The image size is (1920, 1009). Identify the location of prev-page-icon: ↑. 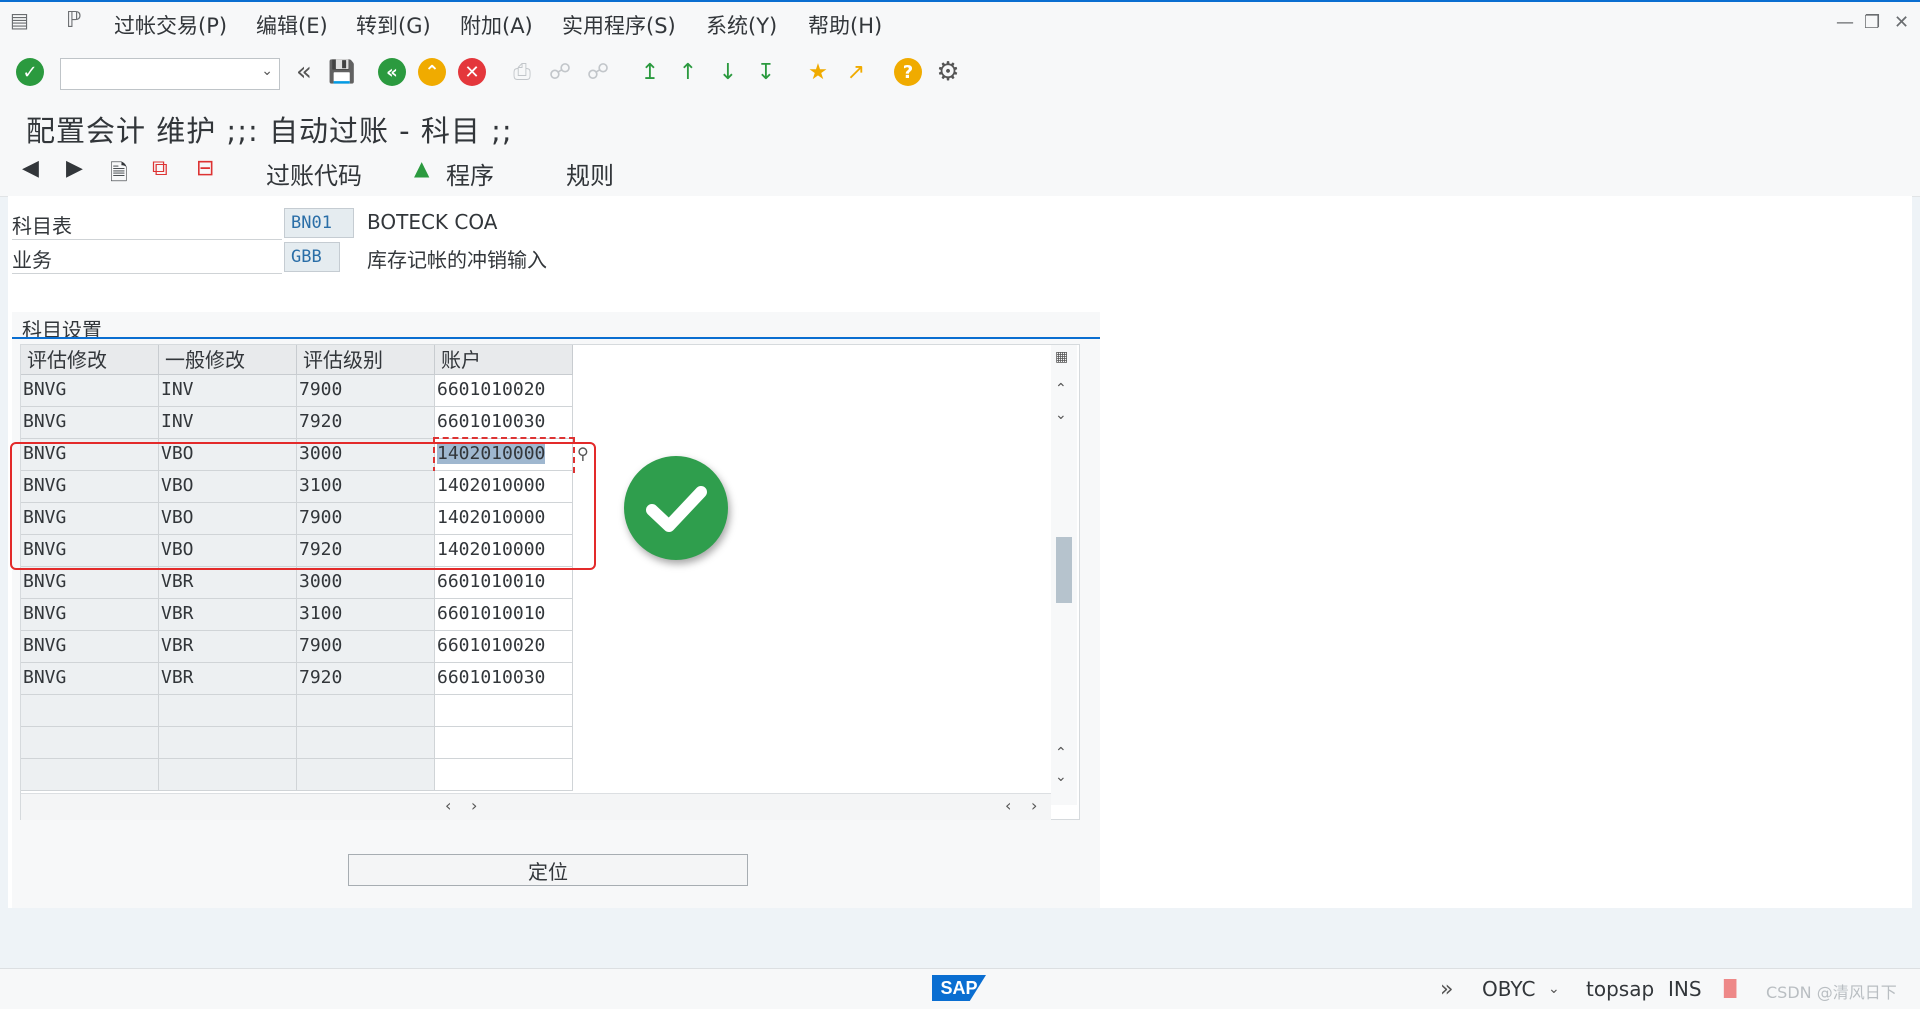
(688, 72).